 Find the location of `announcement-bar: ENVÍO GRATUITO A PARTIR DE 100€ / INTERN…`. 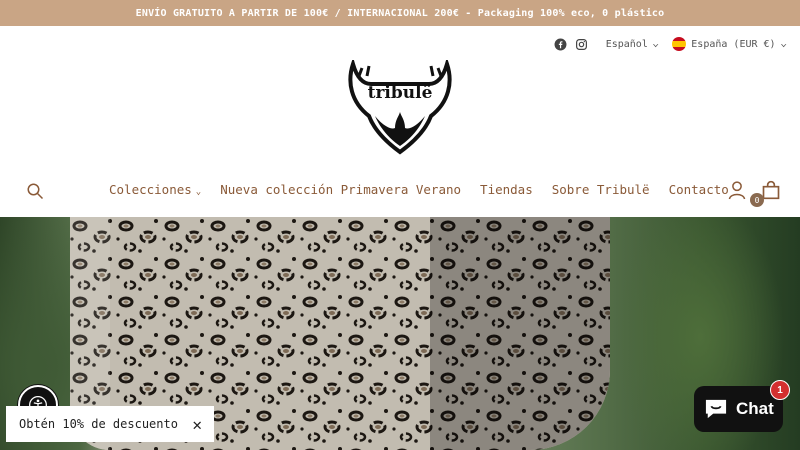

announcement-bar: ENVÍO GRATUITO A PARTIR DE 100€ / INTERN… is located at coordinates (400, 13).